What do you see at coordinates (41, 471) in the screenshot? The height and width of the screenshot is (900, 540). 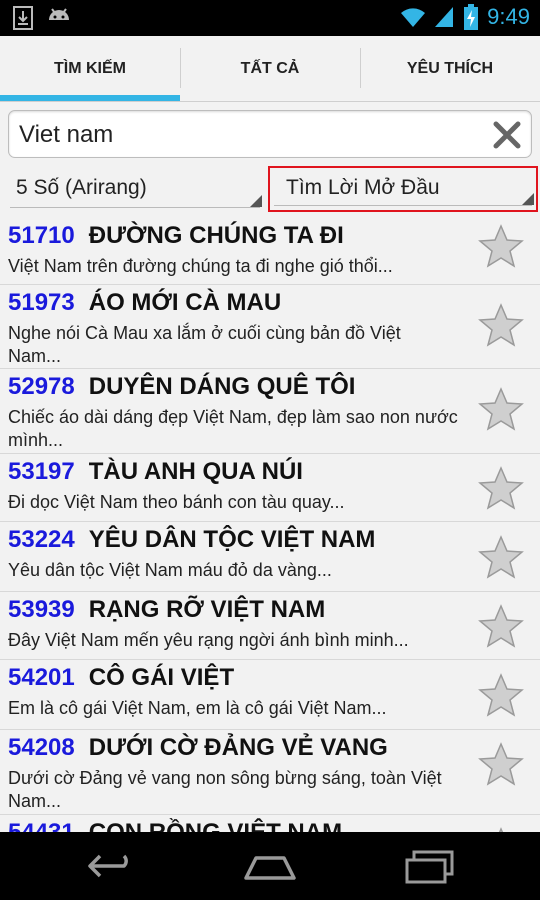 I see `song-number: 53197` at bounding box center [41, 471].